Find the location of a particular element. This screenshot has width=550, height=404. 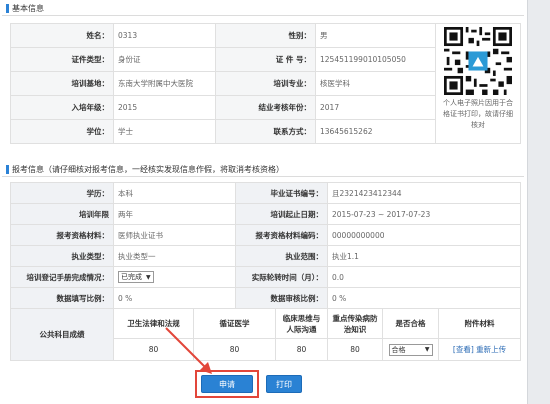

exam-header-infectious: 重点传染病防治知识 is located at coordinates (355, 323).